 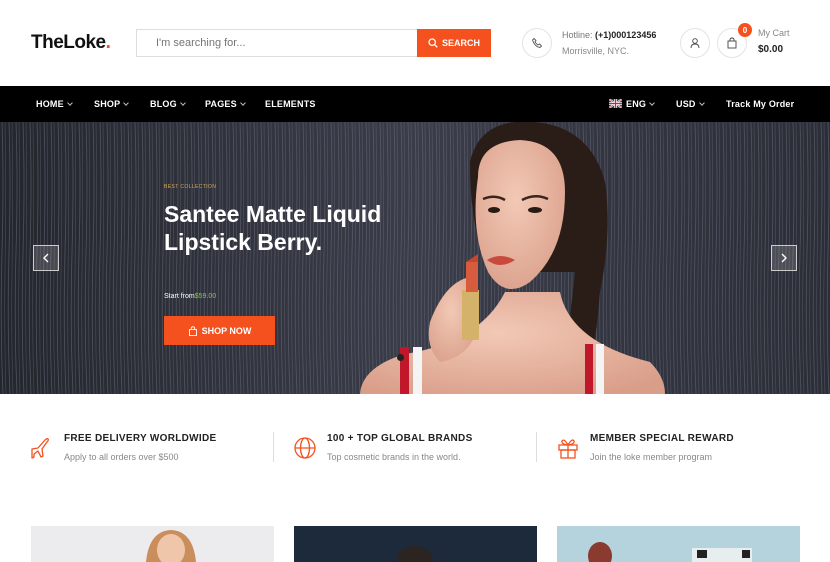 I want to click on nav-item-shop: SHOP, so click(x=112, y=104).